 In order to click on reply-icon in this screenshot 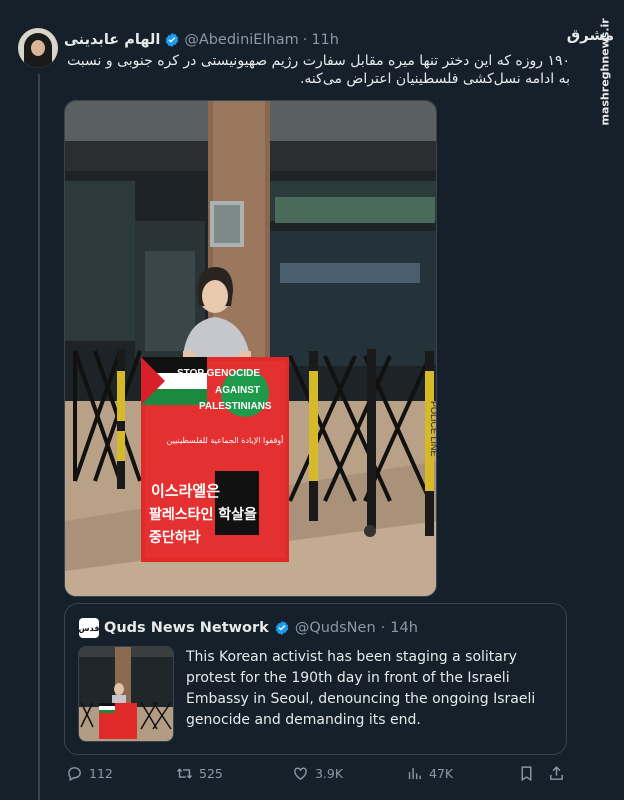, I will do `click(74, 774)`.